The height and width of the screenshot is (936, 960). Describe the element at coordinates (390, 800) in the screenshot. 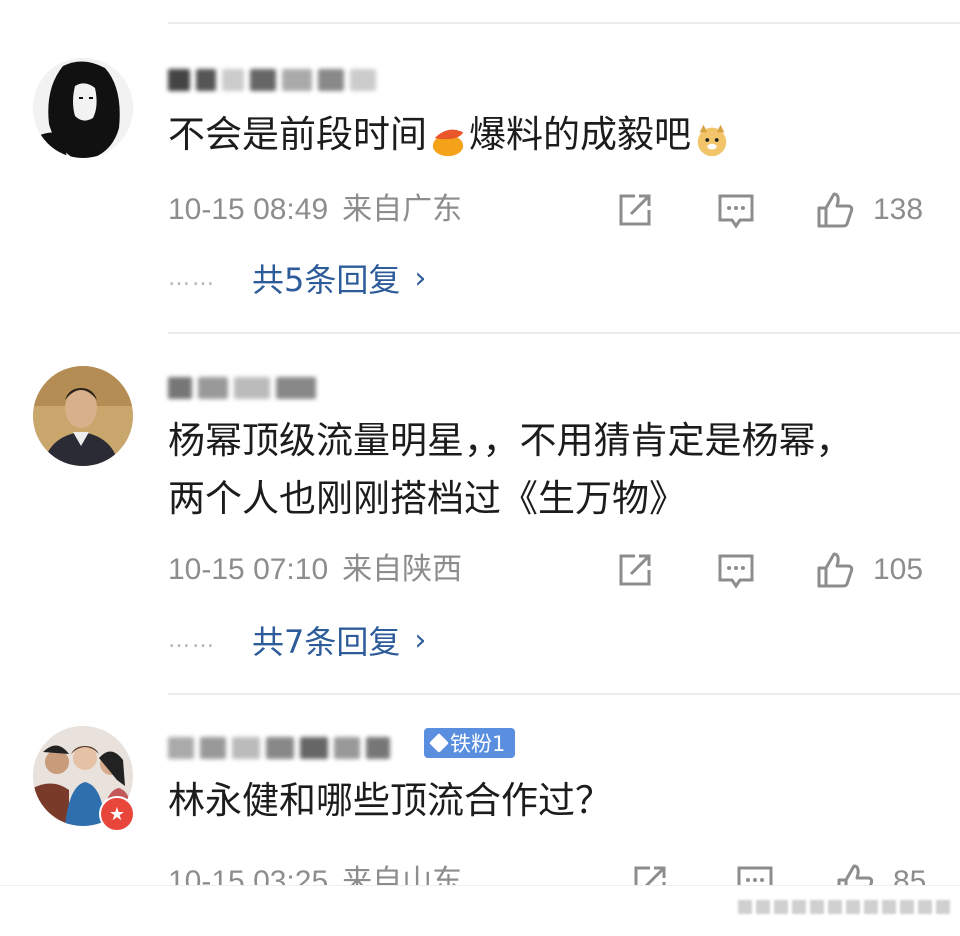

I see `comment-text: 林永健和哪些顶流合作过？` at that location.